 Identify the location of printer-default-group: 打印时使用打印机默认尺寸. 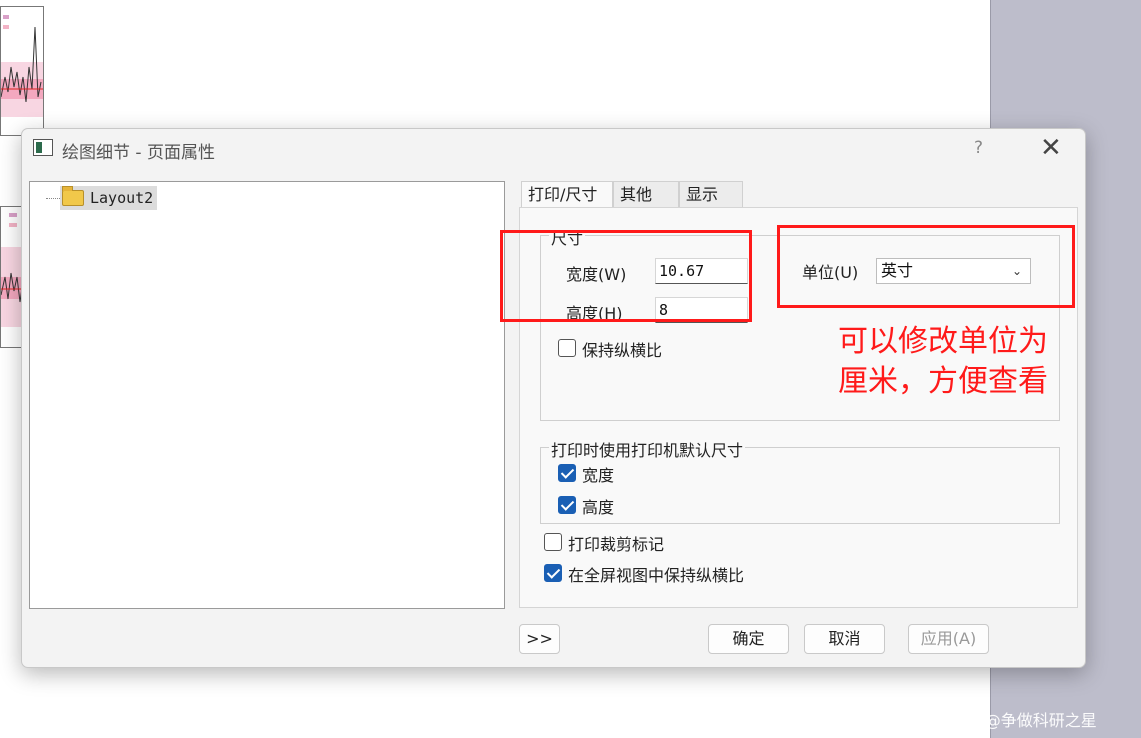
(800, 480).